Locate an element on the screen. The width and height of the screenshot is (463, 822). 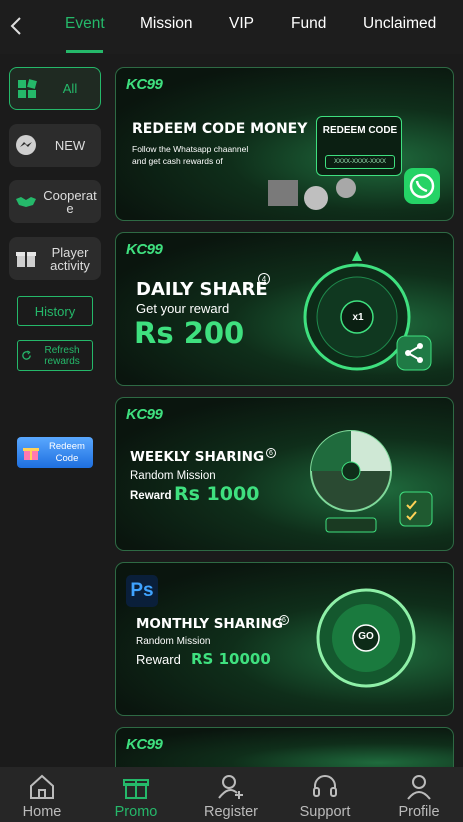
nav-home: Home is located at coordinates (43, 794).